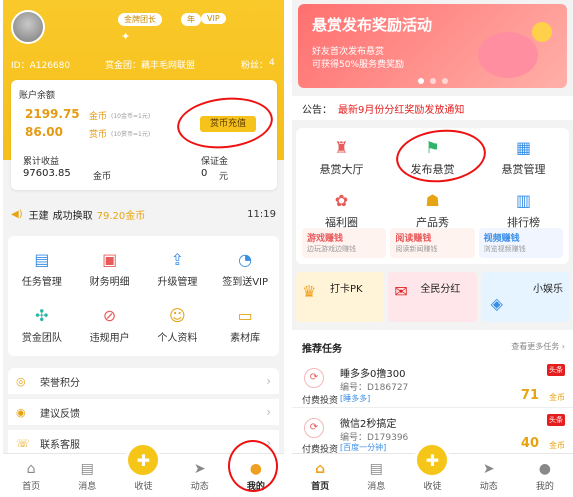  I want to click on tab-mine: ● 我的, so click(545, 475).